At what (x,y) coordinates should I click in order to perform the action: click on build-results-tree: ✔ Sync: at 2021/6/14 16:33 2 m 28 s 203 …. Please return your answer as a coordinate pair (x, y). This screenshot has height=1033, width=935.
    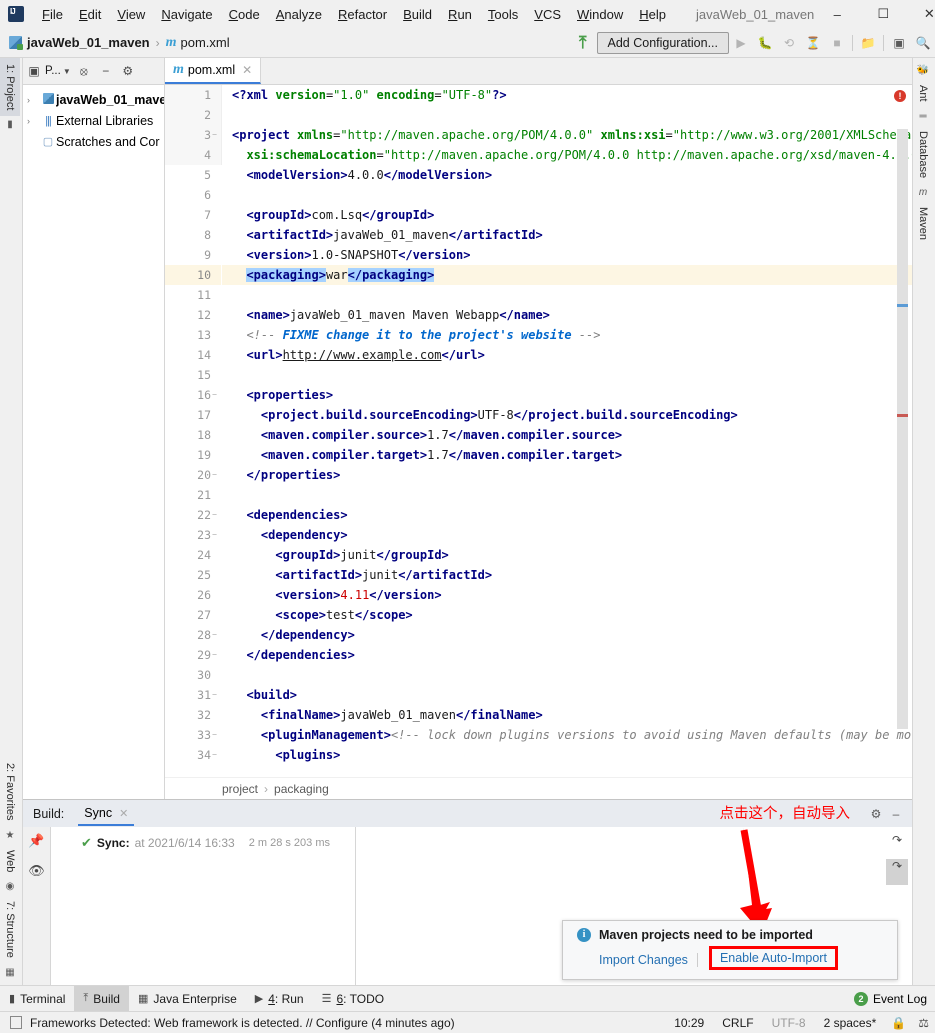
    Looking at the image, I should click on (203, 906).